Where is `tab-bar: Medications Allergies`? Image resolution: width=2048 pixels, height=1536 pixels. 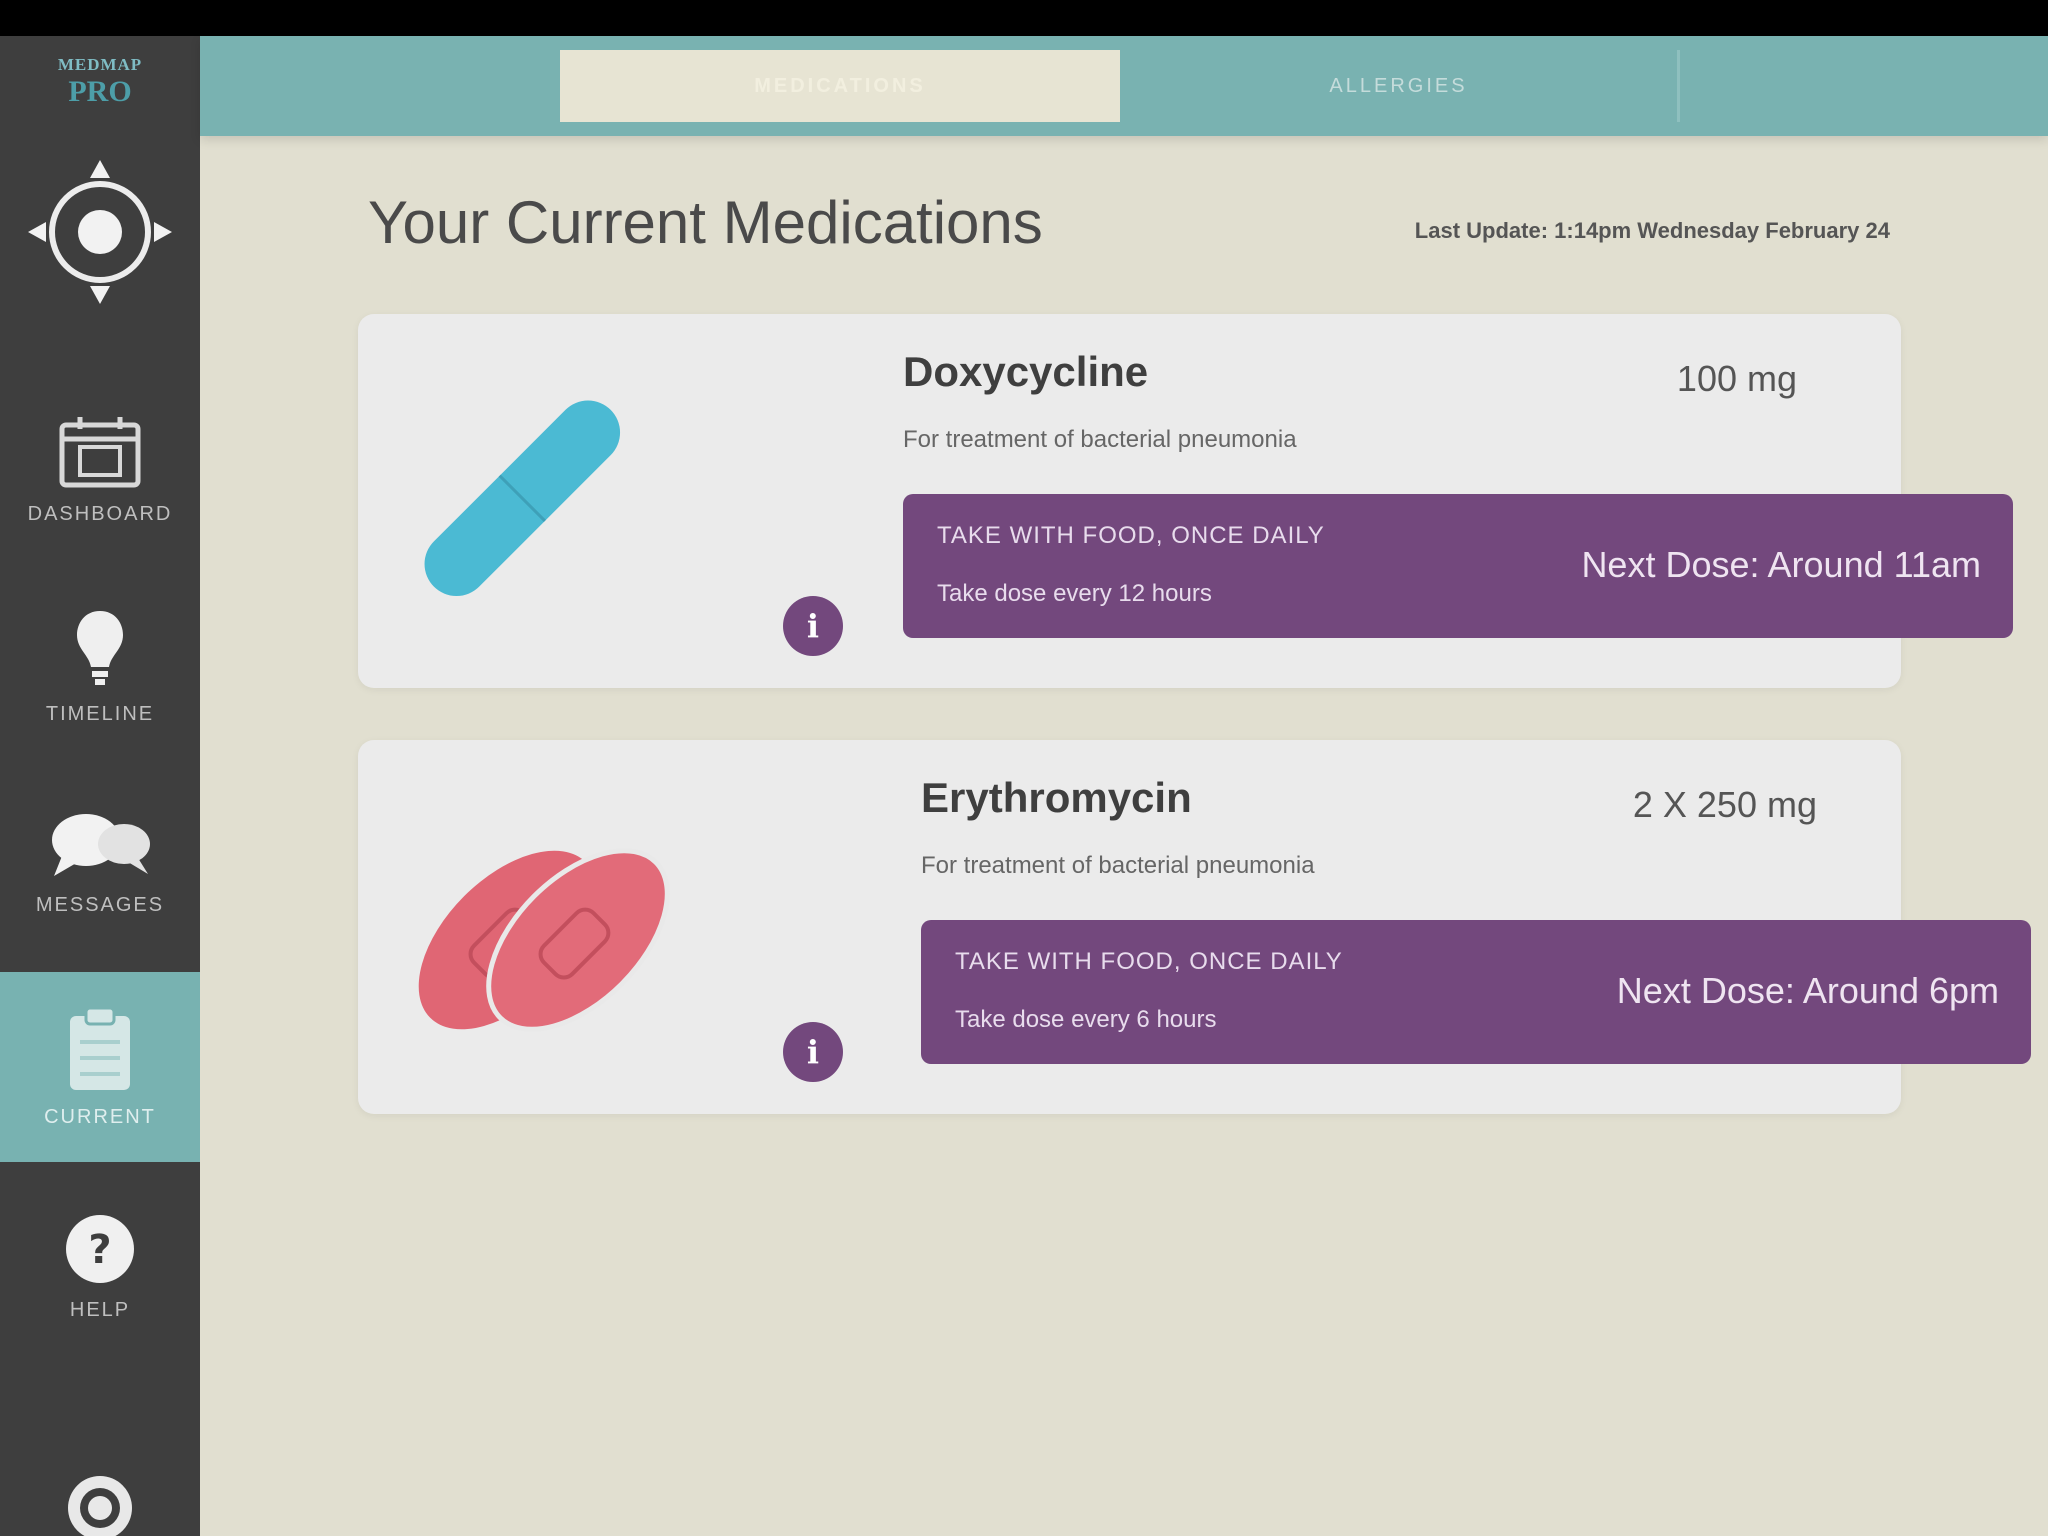 tab-bar: Medications Allergies is located at coordinates (1124, 86).